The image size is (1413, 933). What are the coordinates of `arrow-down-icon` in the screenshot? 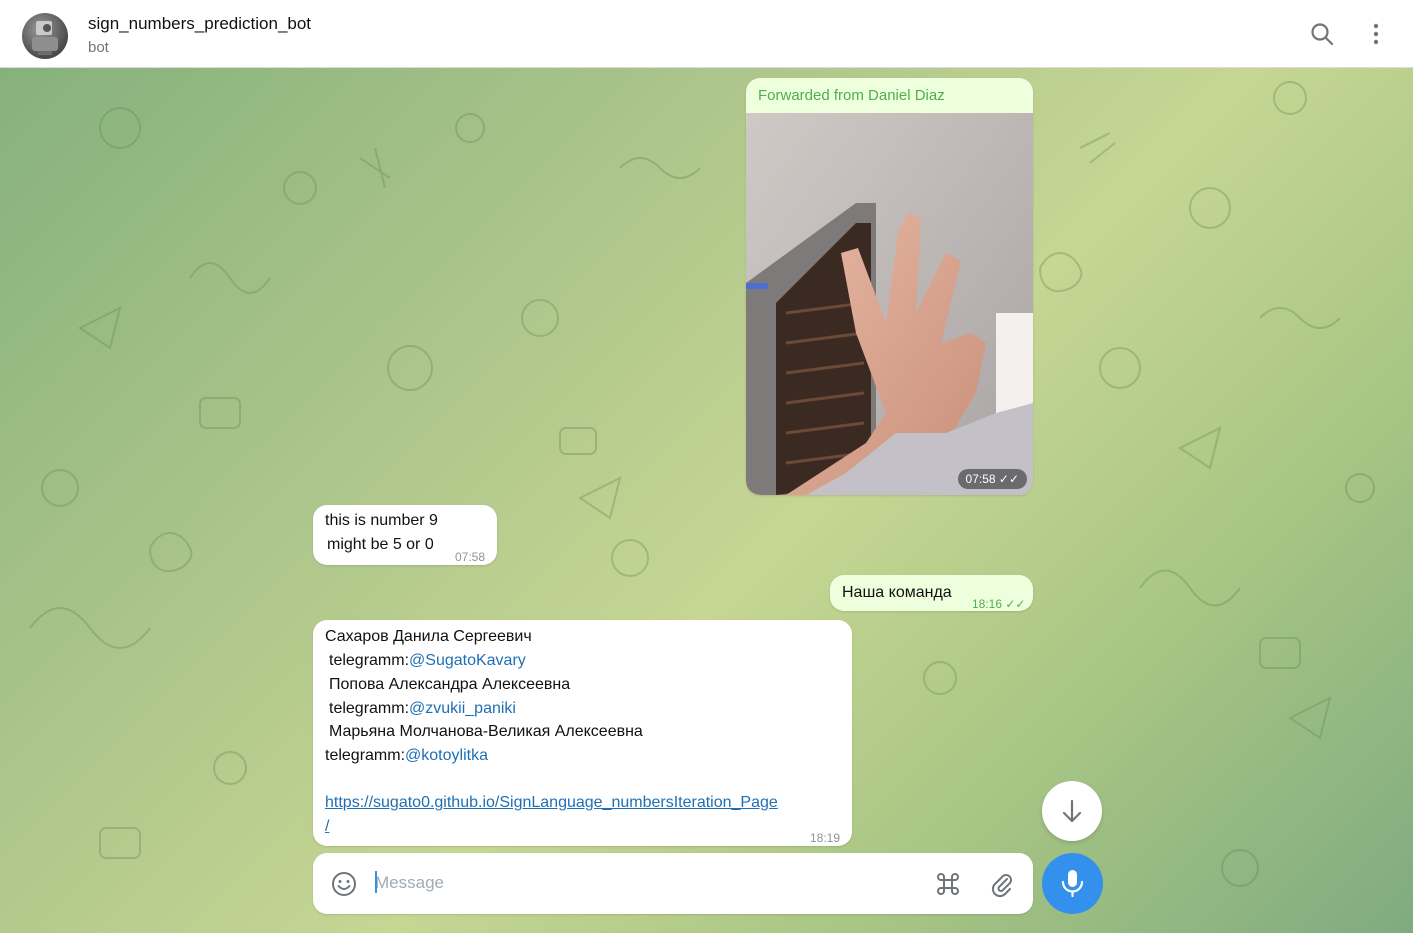 It's located at (1072, 811).